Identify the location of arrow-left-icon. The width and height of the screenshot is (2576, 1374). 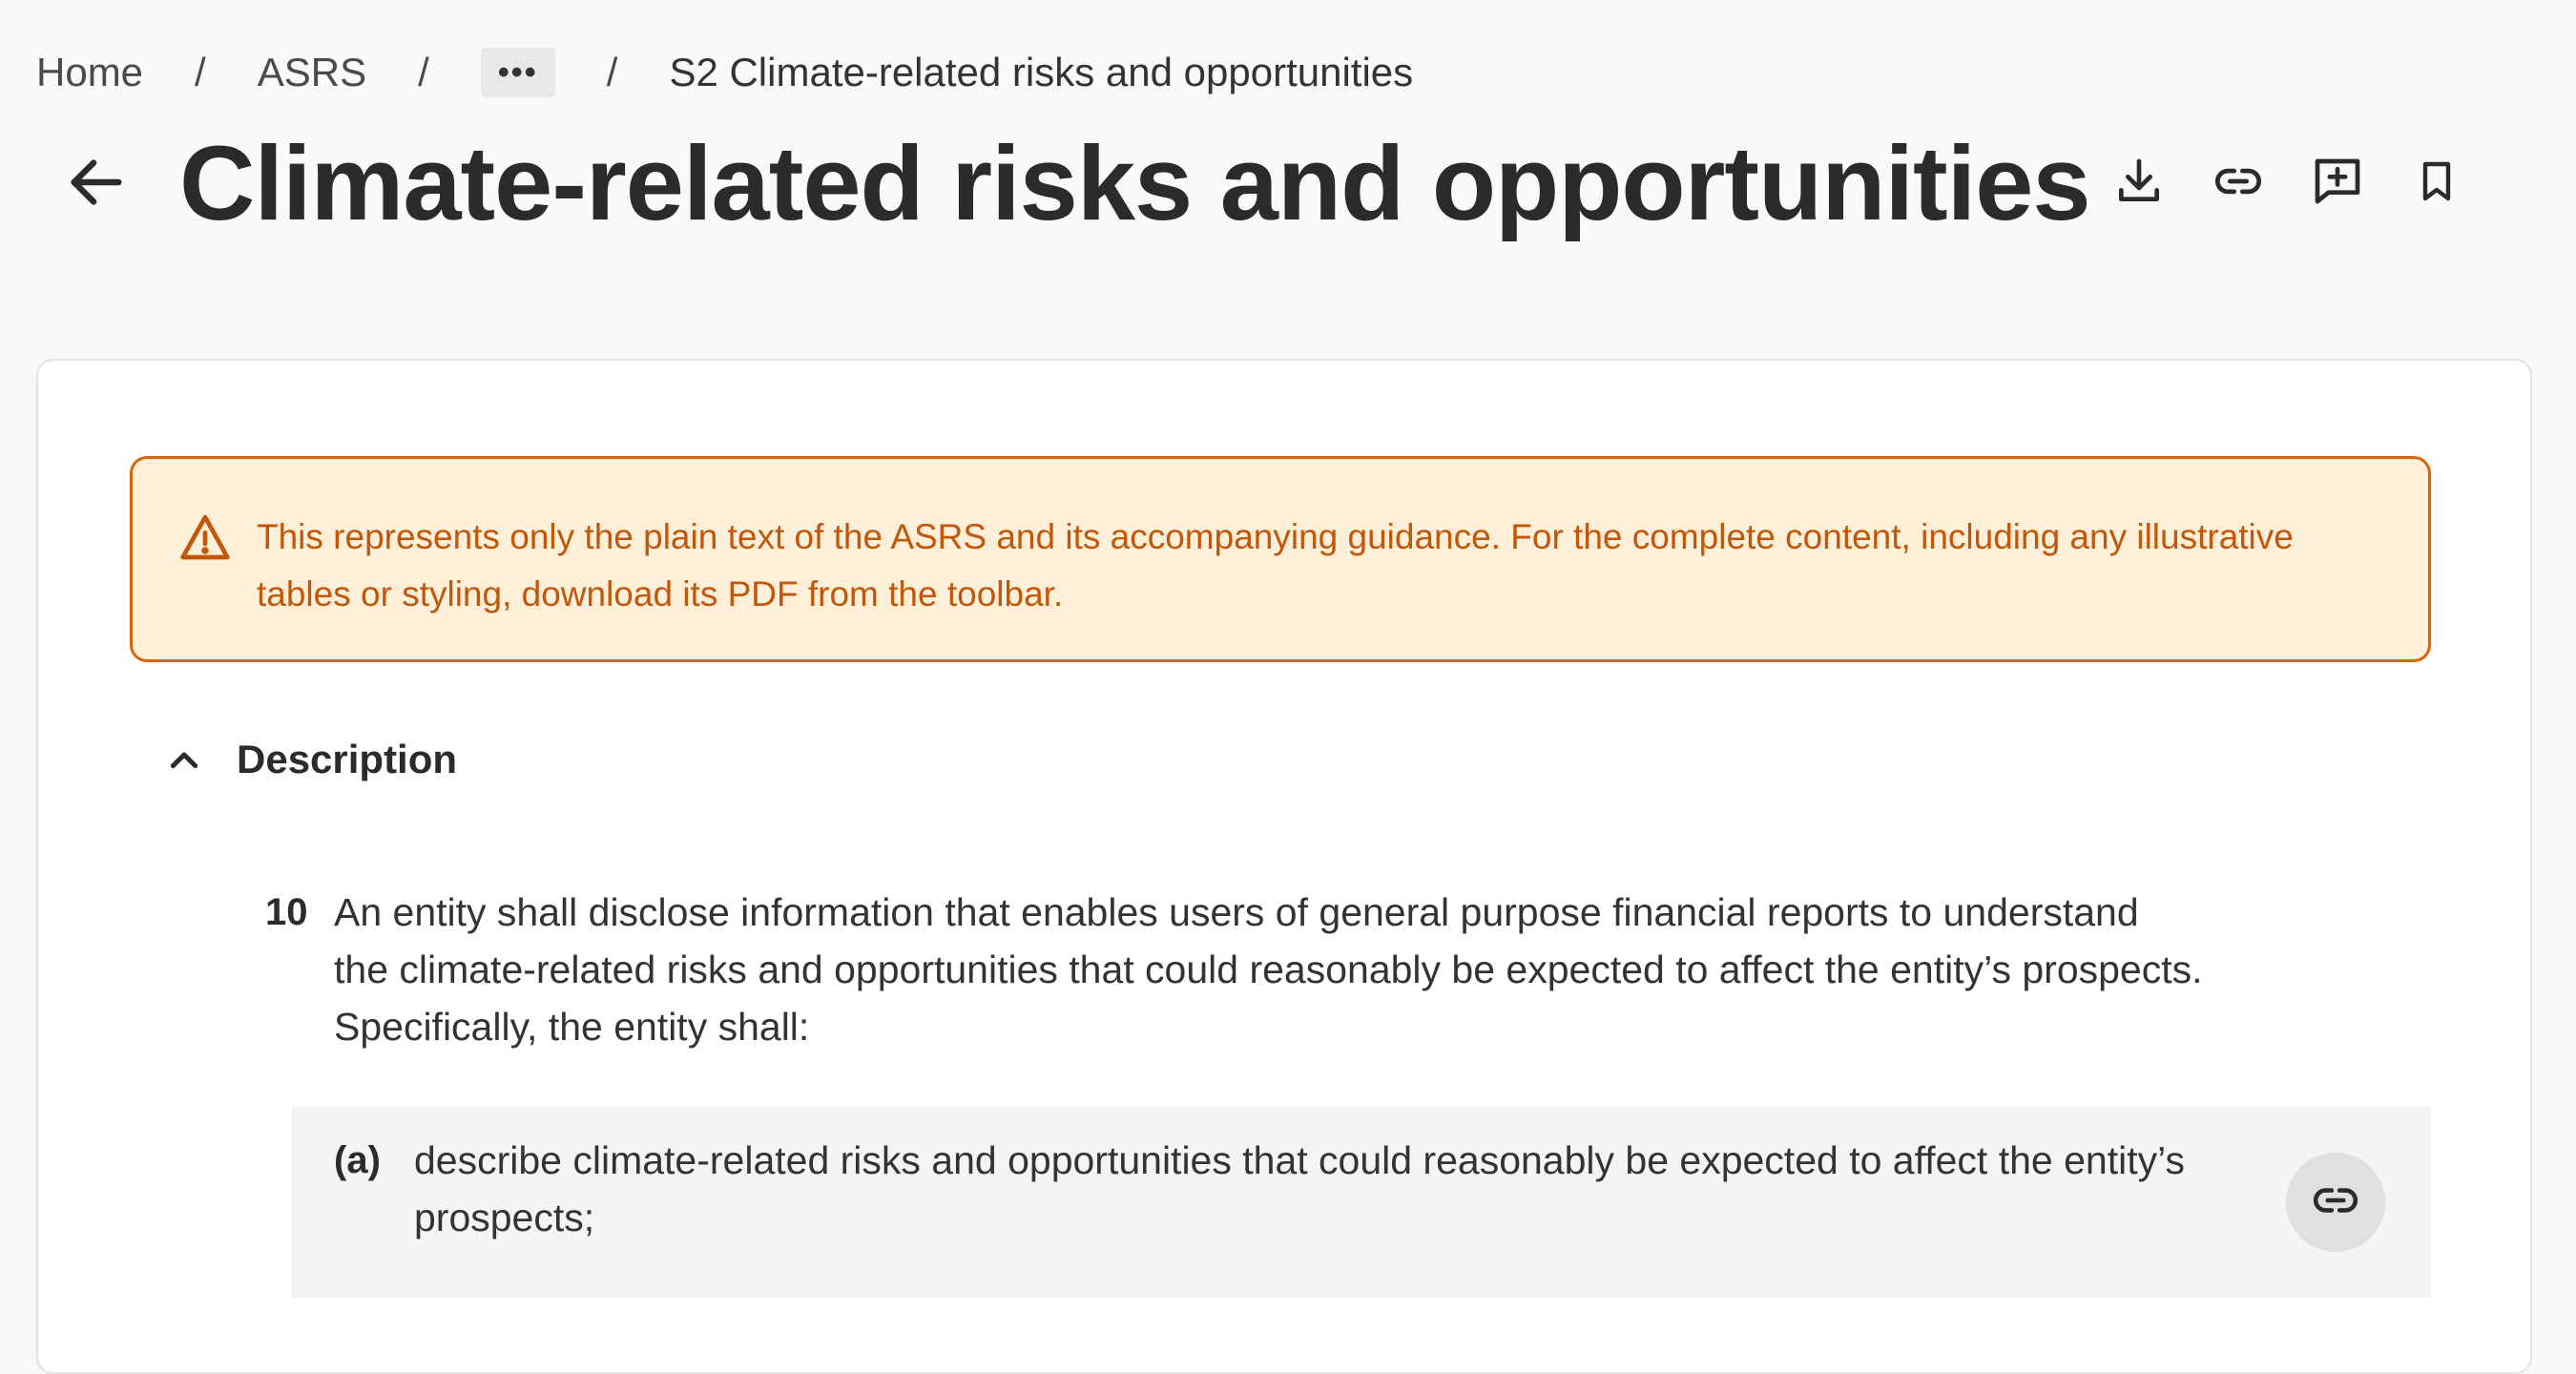
(96, 185).